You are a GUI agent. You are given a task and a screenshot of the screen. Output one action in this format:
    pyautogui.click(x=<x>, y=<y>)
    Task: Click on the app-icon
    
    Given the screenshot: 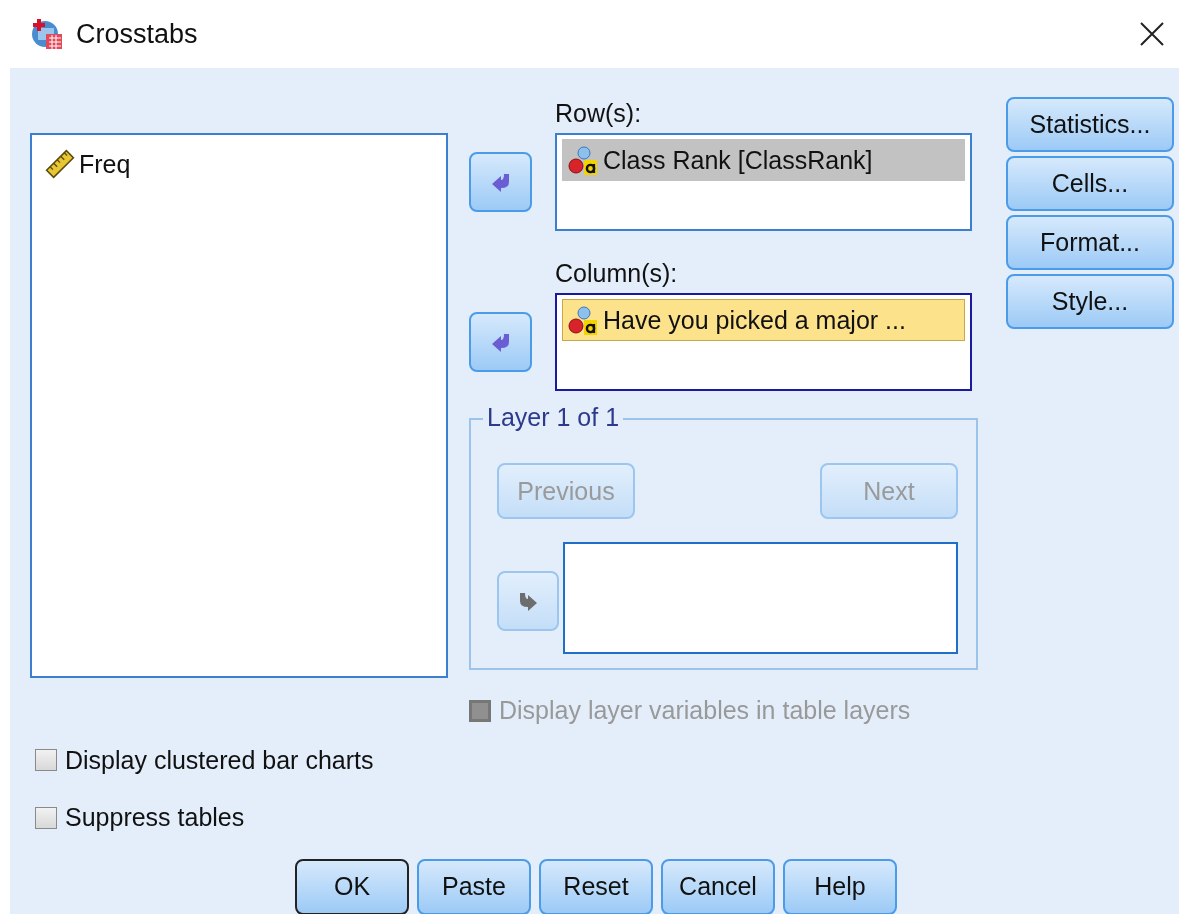 What is the action you would take?
    pyautogui.click(x=47, y=34)
    